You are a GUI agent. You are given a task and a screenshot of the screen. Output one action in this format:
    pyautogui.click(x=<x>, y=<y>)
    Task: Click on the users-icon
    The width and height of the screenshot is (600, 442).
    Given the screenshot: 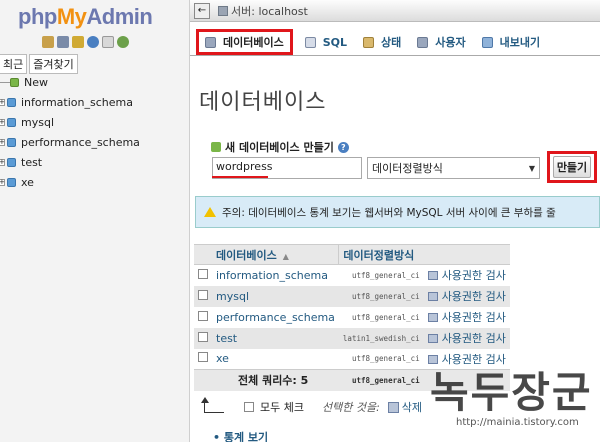 What is the action you would take?
    pyautogui.click(x=423, y=42)
    